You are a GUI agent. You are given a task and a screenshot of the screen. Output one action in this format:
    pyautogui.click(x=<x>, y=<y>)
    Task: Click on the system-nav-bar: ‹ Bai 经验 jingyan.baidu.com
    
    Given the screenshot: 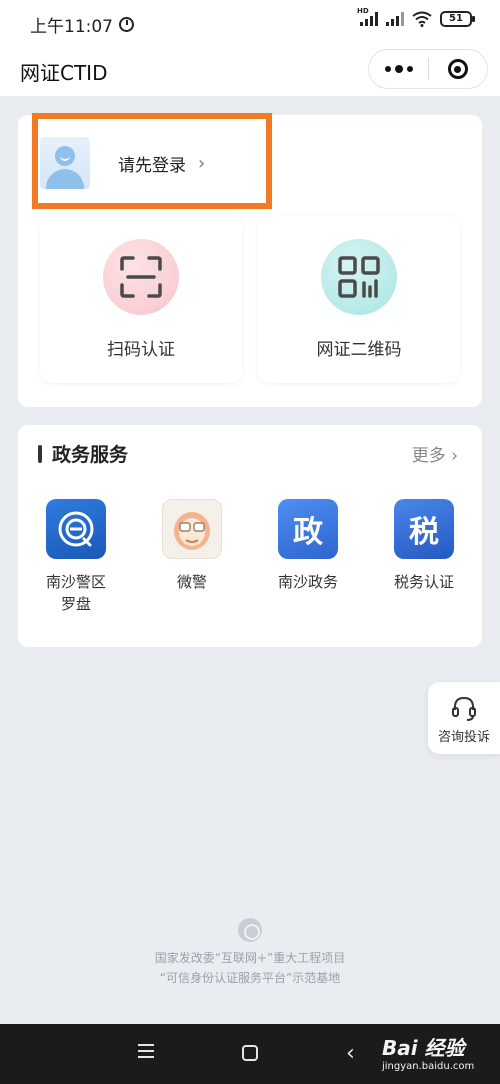 What is the action you would take?
    pyautogui.click(x=250, y=1054)
    